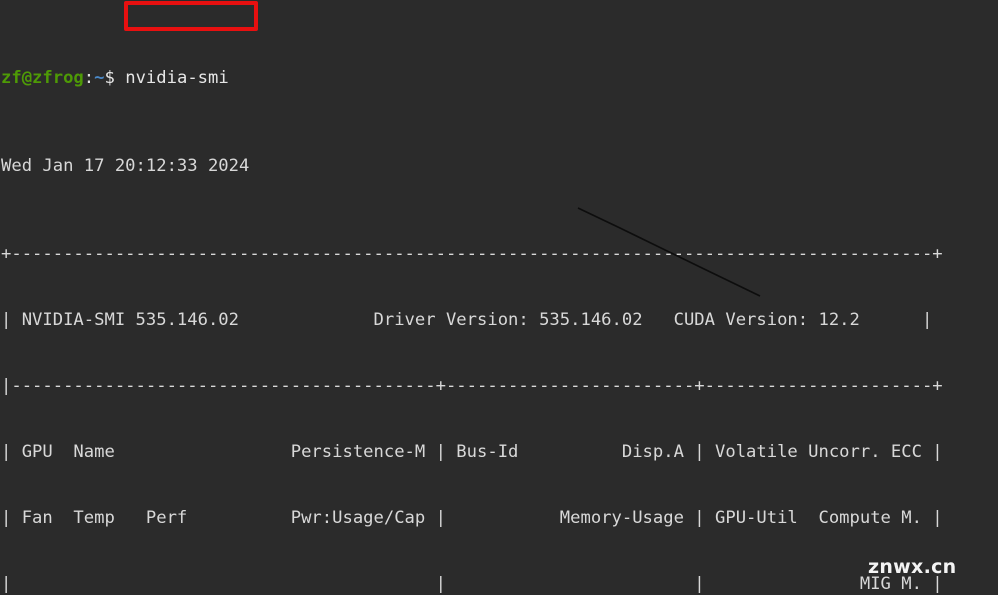  Describe the element at coordinates (89, 78) in the screenshot. I see `prompt-colon: :` at that location.